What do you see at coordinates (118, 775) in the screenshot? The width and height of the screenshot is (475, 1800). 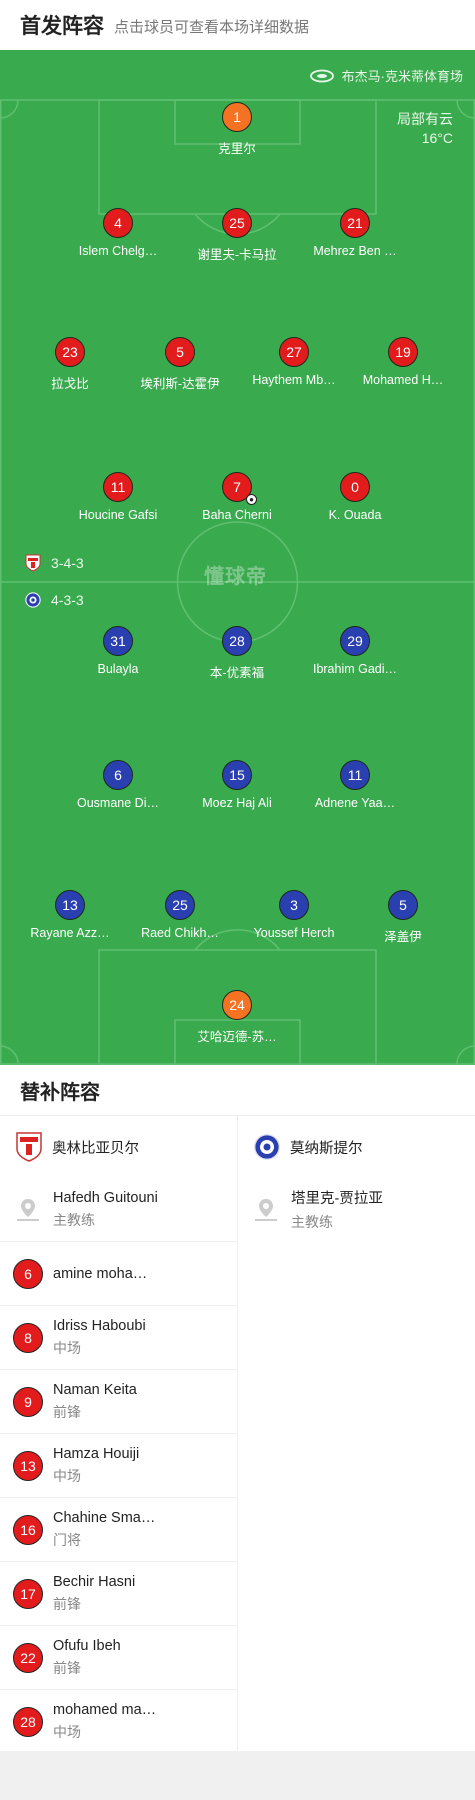 I see `player-number-badge: 6` at bounding box center [118, 775].